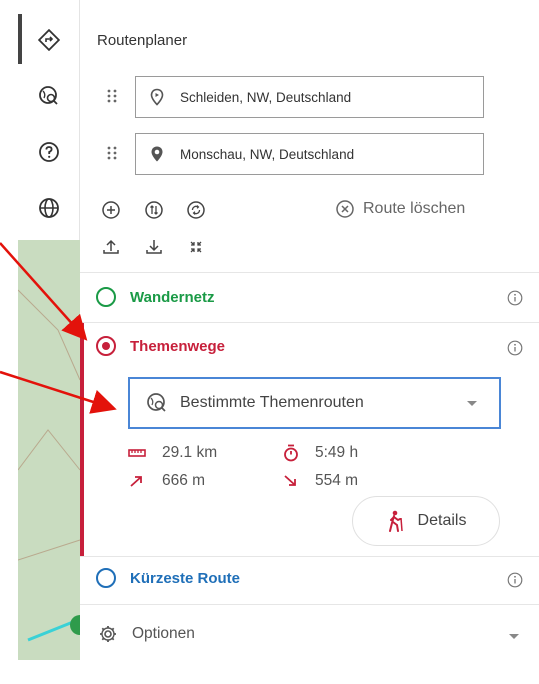 This screenshot has width=539, height=684. I want to click on annotation-arrows, so click(58, 328).